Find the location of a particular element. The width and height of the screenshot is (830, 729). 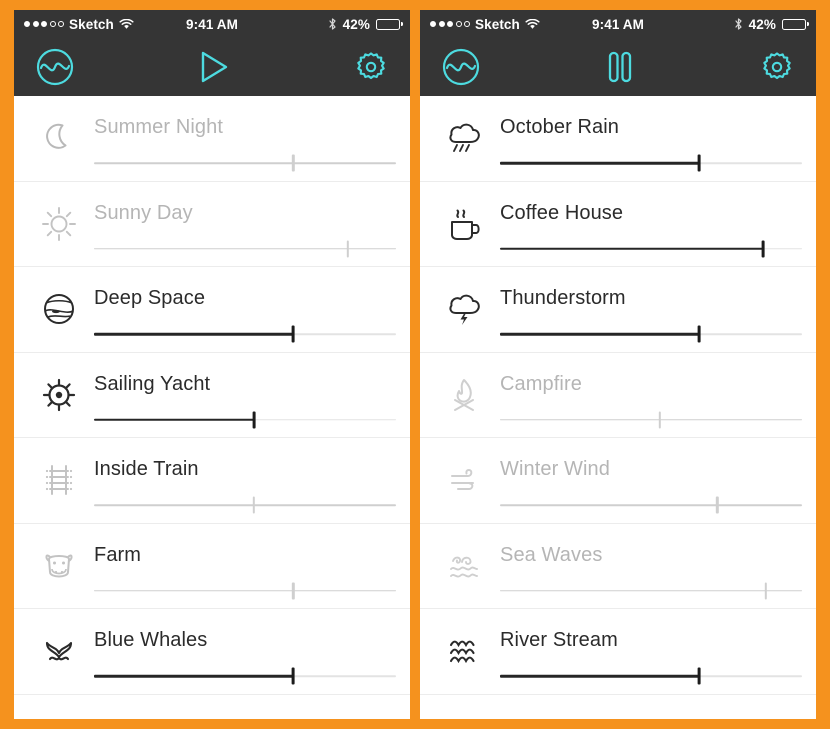

sound-row-campfire: Campfire is located at coordinates (618, 395).